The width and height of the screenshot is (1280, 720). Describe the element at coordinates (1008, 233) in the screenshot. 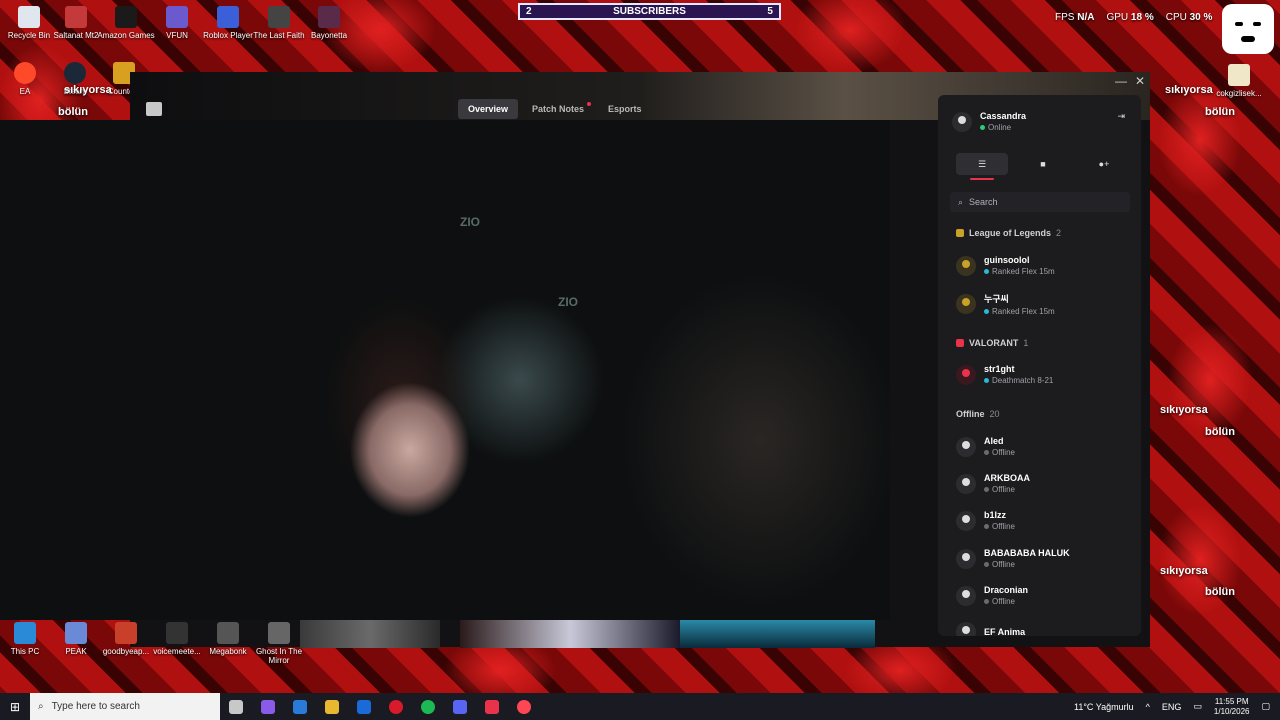

I see `group-league-of-legends: League of Legends 2` at that location.